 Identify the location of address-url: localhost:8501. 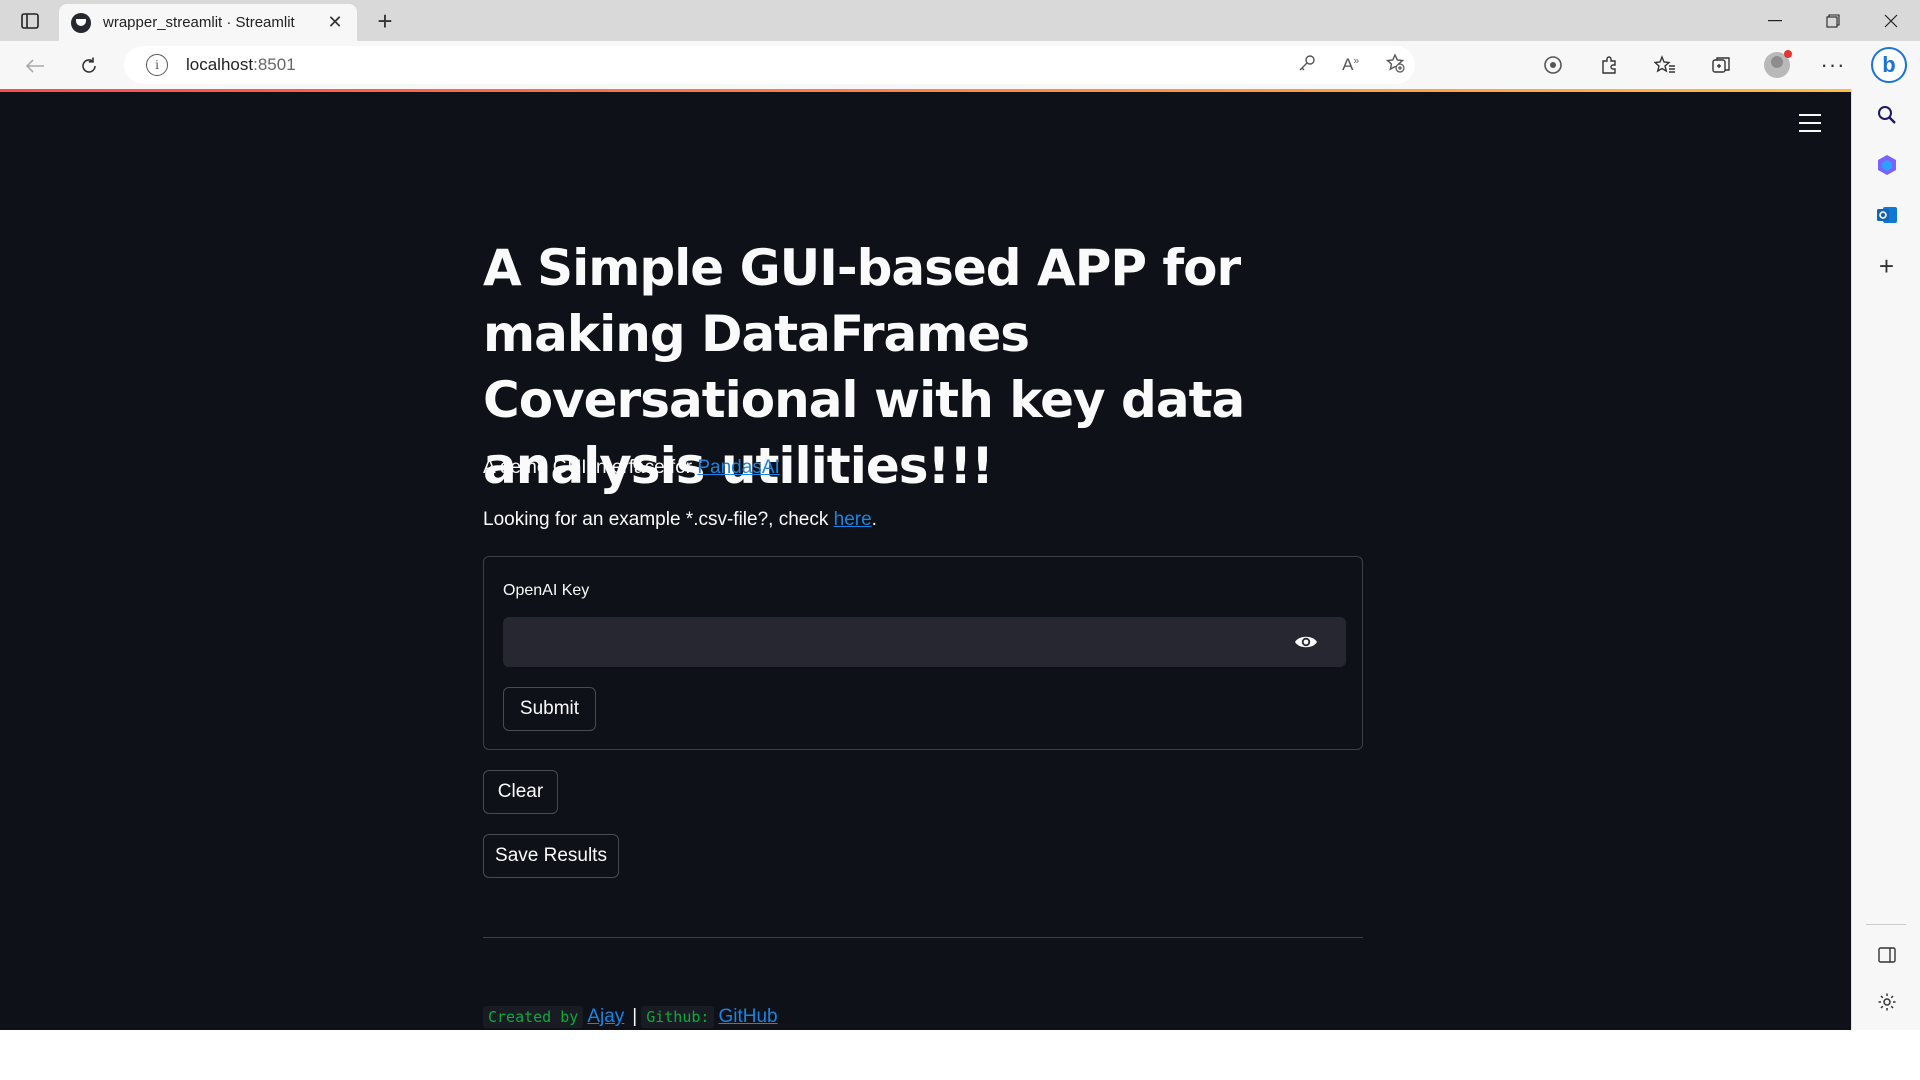
(241, 65).